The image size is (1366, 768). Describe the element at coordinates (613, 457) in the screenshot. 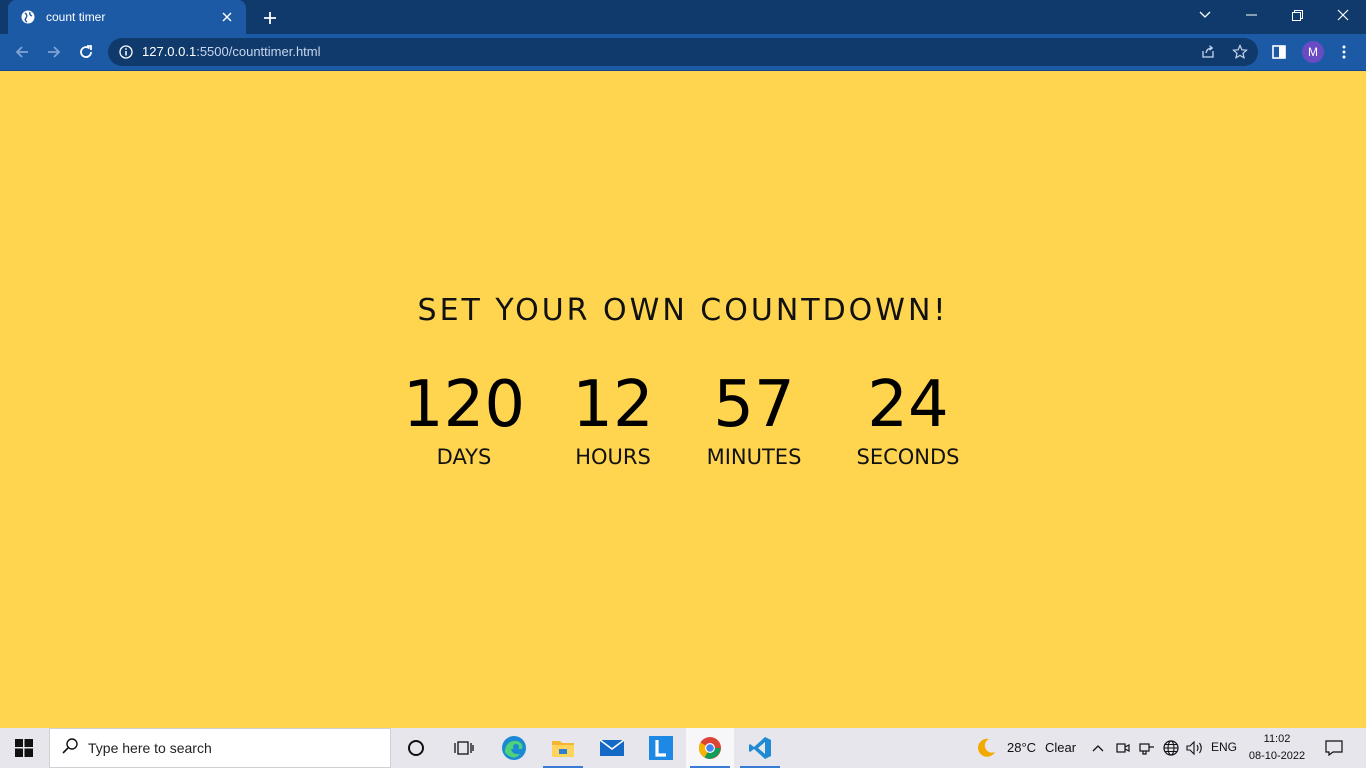

I see `hours-label: HOURS` at that location.